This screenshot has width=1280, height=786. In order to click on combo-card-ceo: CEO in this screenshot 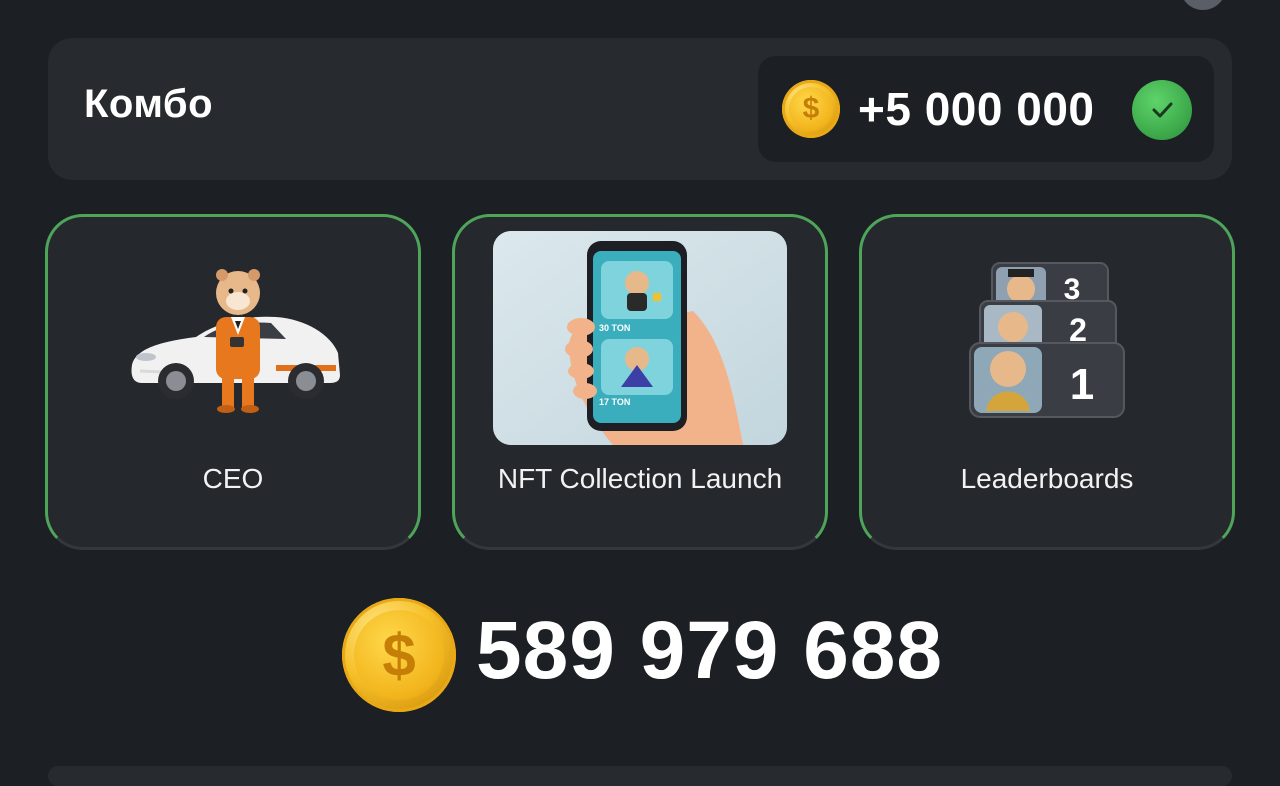, I will do `click(233, 382)`.